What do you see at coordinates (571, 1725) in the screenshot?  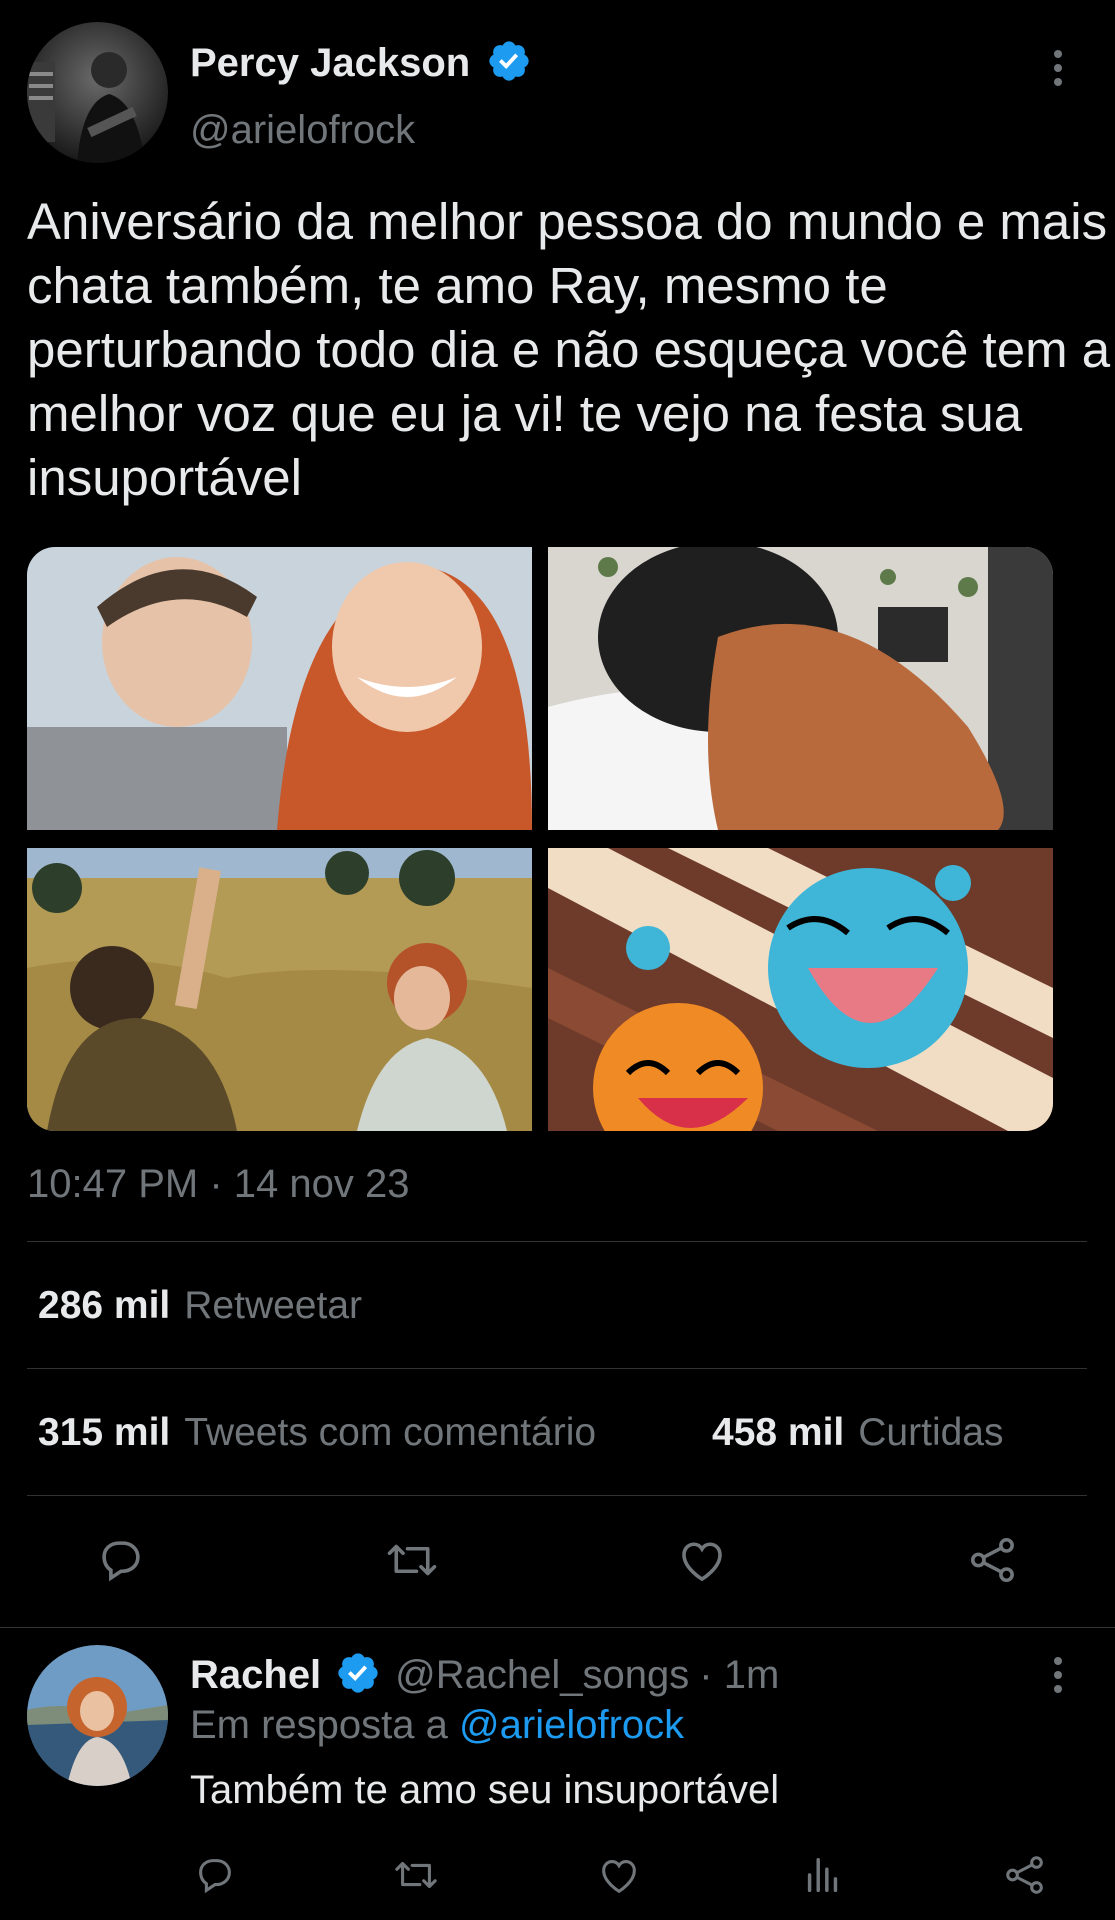 I see `replying-handle-link: @arielofrock` at bounding box center [571, 1725].